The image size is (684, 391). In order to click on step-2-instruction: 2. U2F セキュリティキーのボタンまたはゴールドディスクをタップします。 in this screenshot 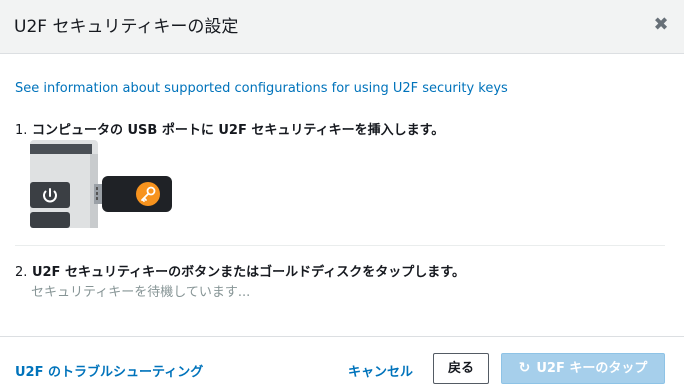, I will do `click(240, 270)`.